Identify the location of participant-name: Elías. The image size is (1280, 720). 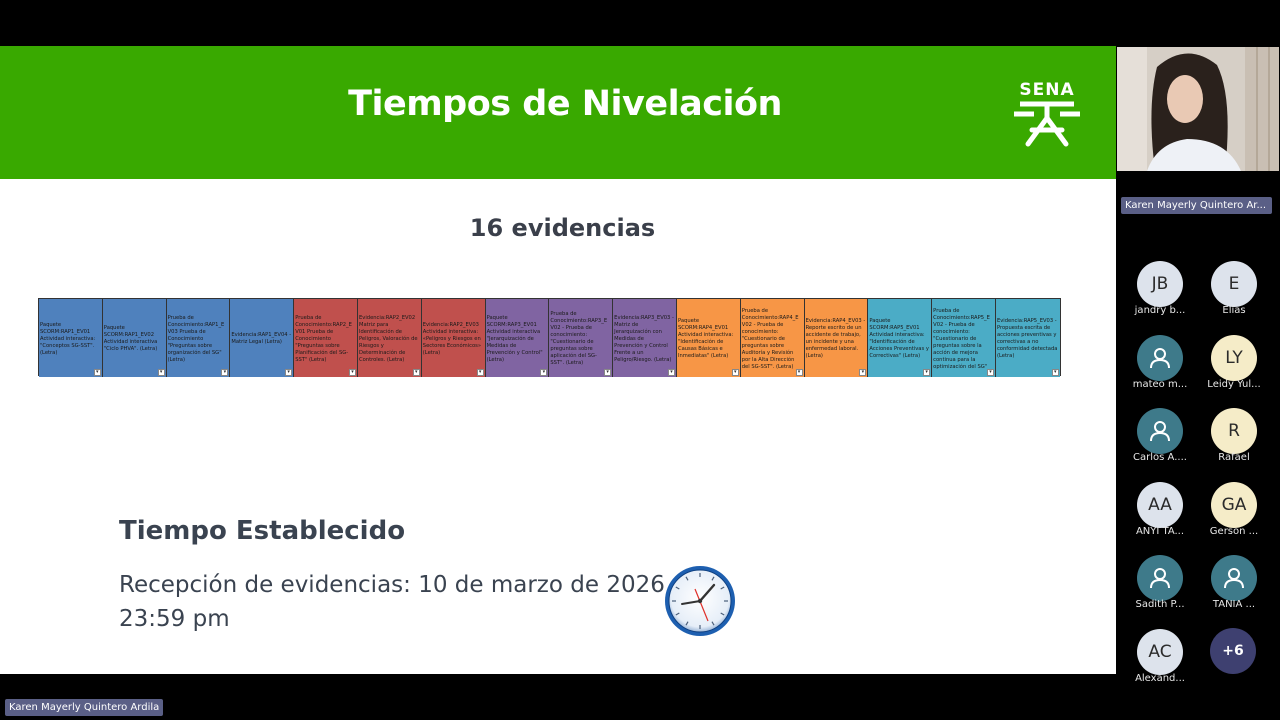
(1234, 310).